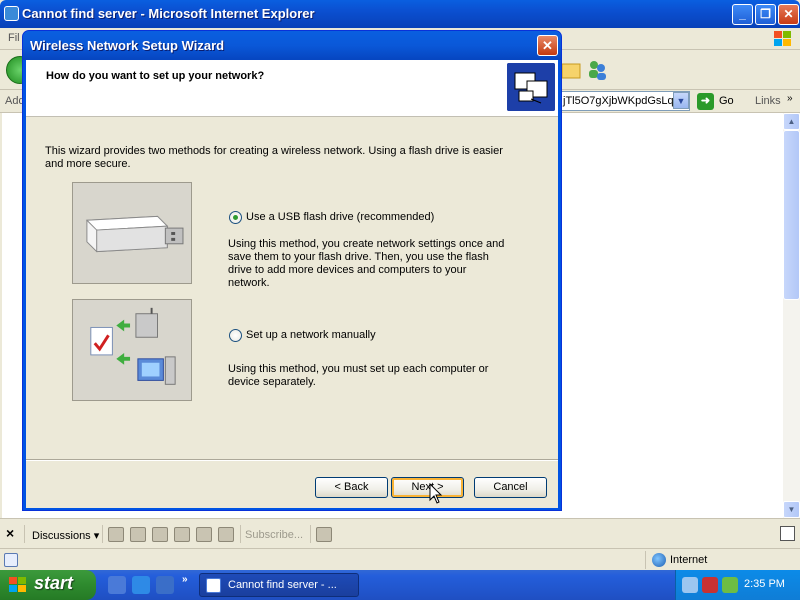  I want to click on discussions-close-icon: ×, so click(10, 533).